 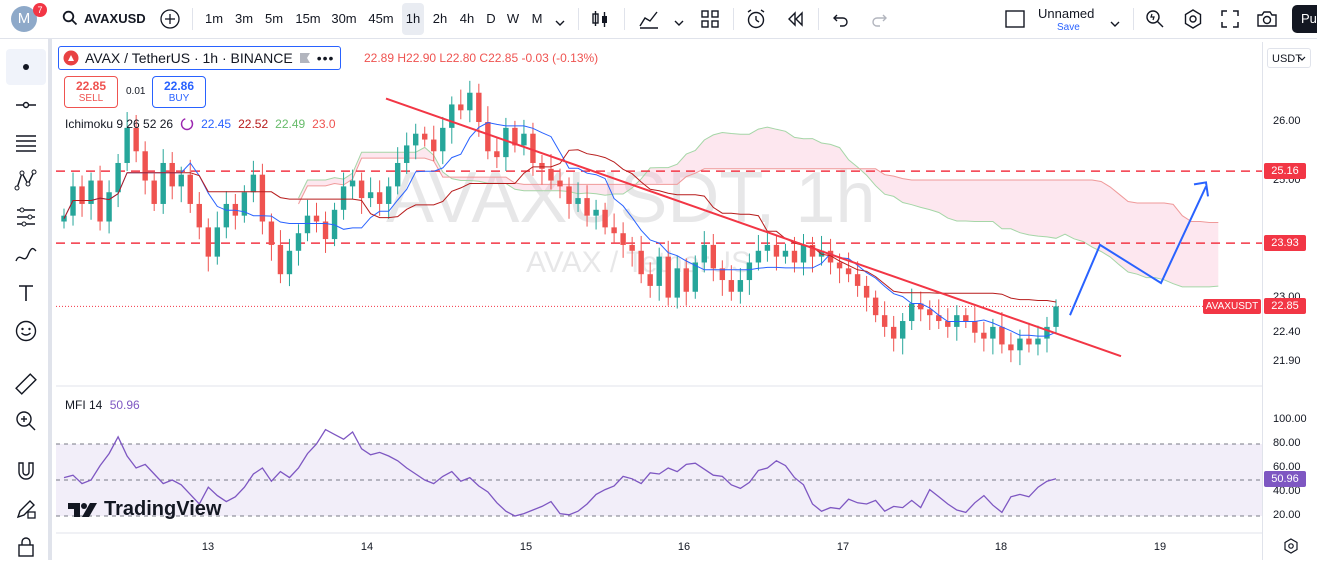 I want to click on y-tick-label: 26.00, so click(x=1287, y=121).